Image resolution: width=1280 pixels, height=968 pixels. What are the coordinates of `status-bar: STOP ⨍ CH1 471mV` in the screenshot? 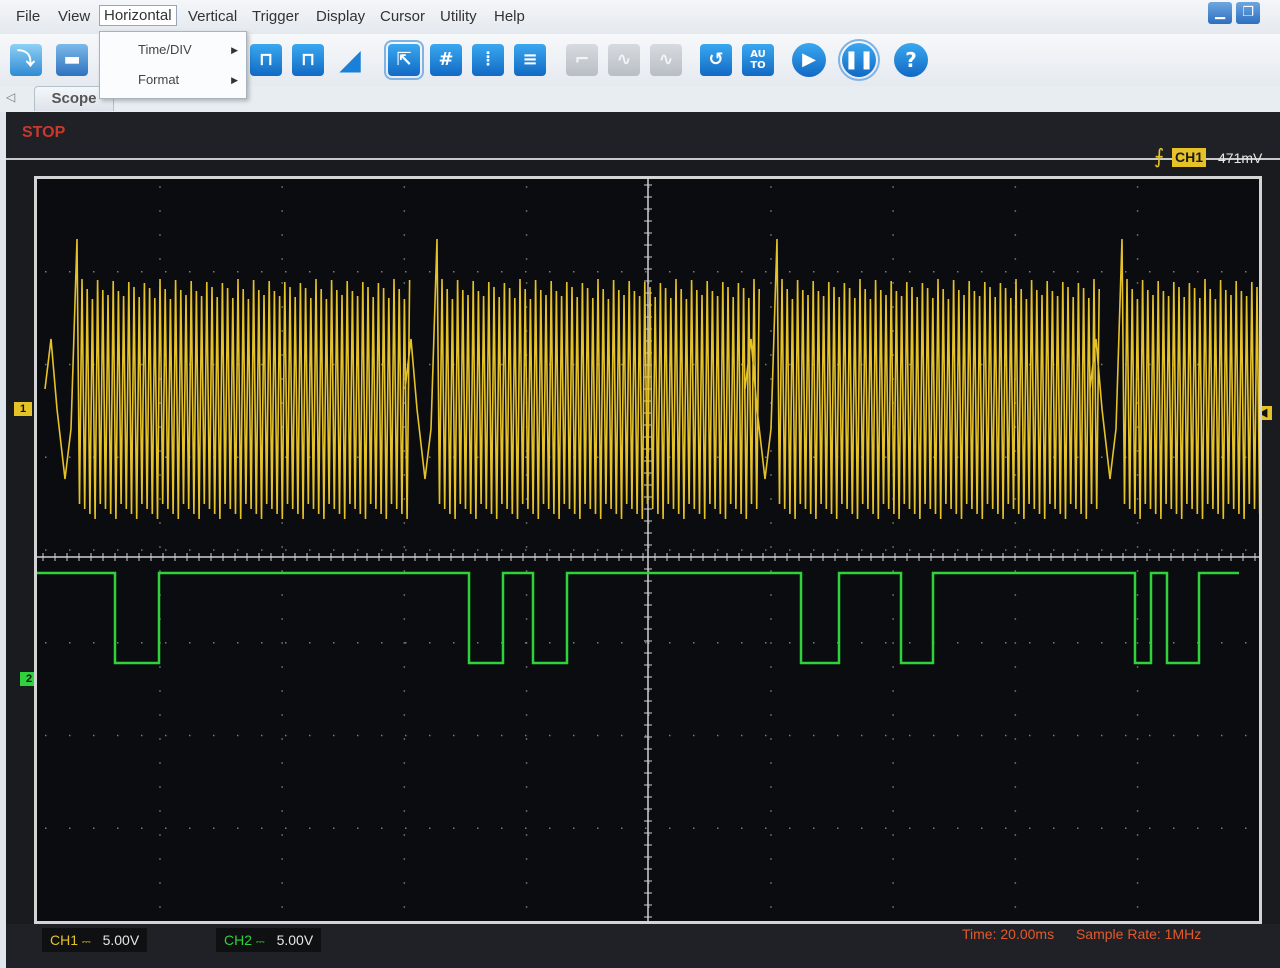 It's located at (643, 140).